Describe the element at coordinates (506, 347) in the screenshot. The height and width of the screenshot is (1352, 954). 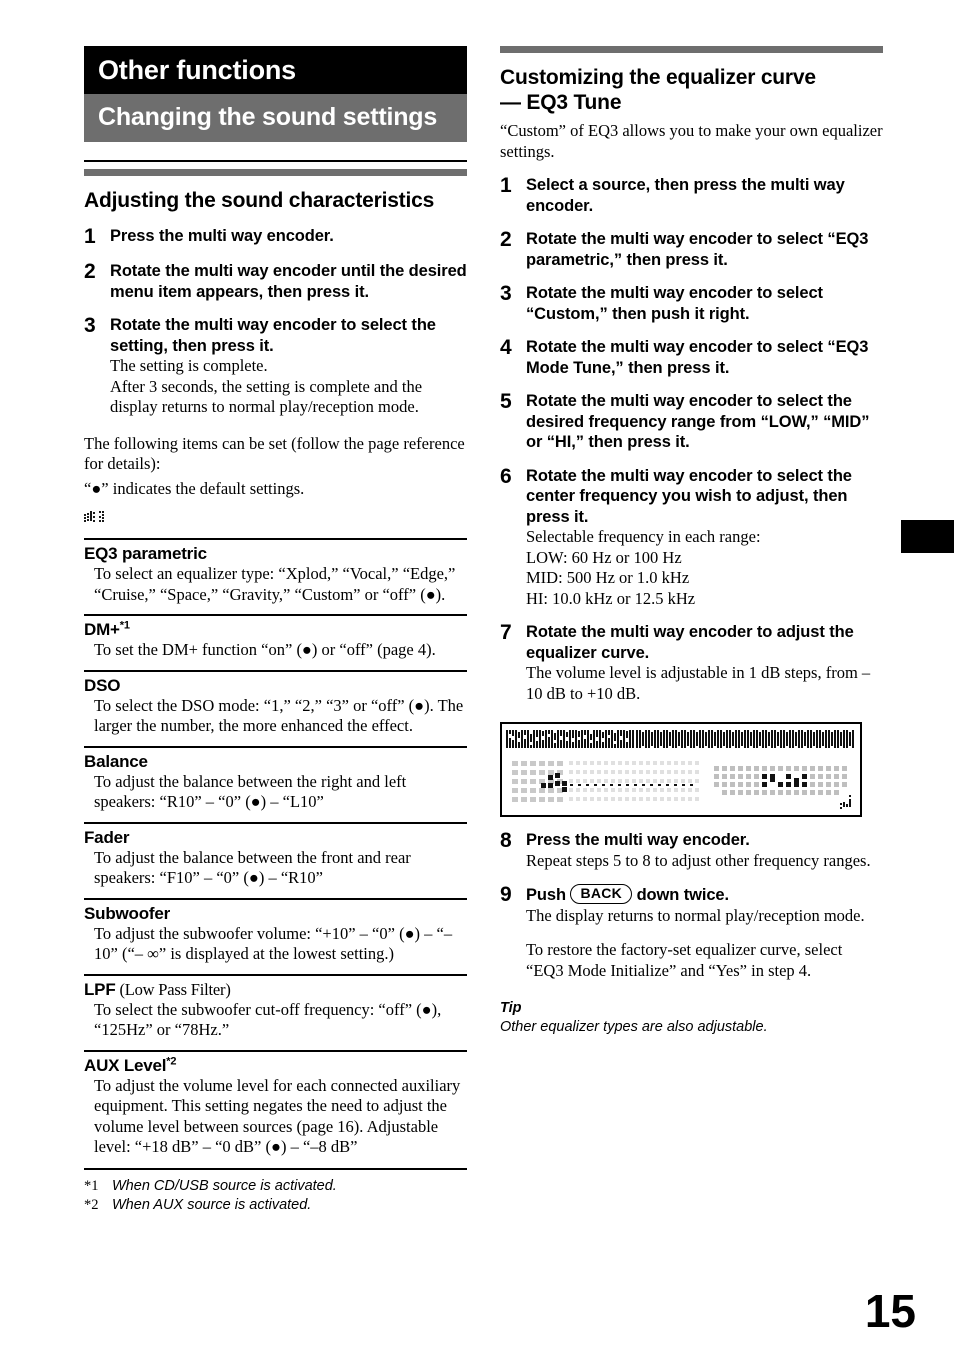
I see `step-number: 4` at that location.